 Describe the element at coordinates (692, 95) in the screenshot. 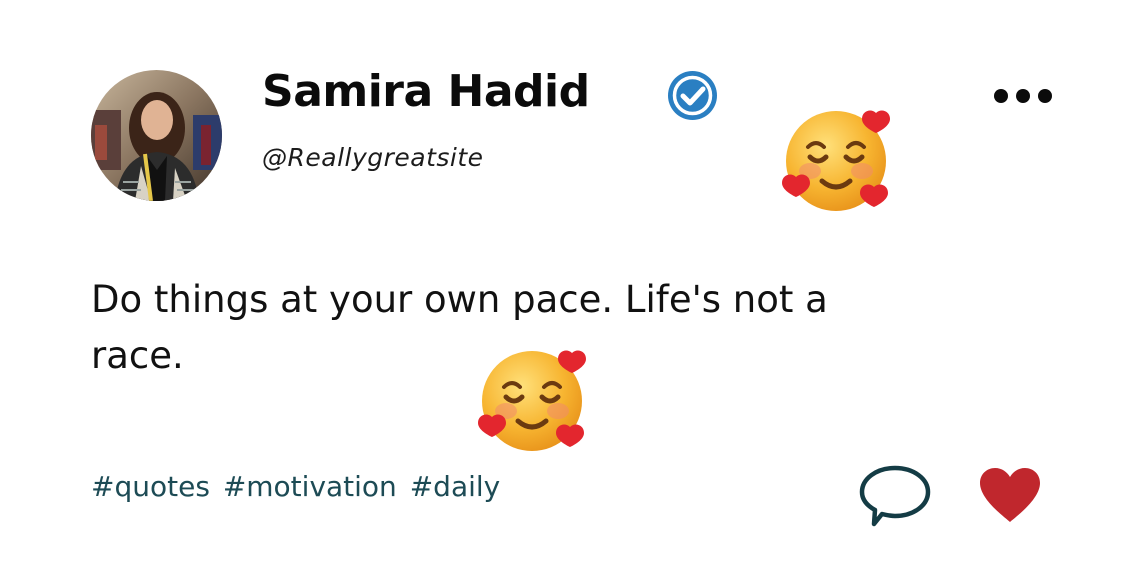

I see `verified-badge-icon` at that location.